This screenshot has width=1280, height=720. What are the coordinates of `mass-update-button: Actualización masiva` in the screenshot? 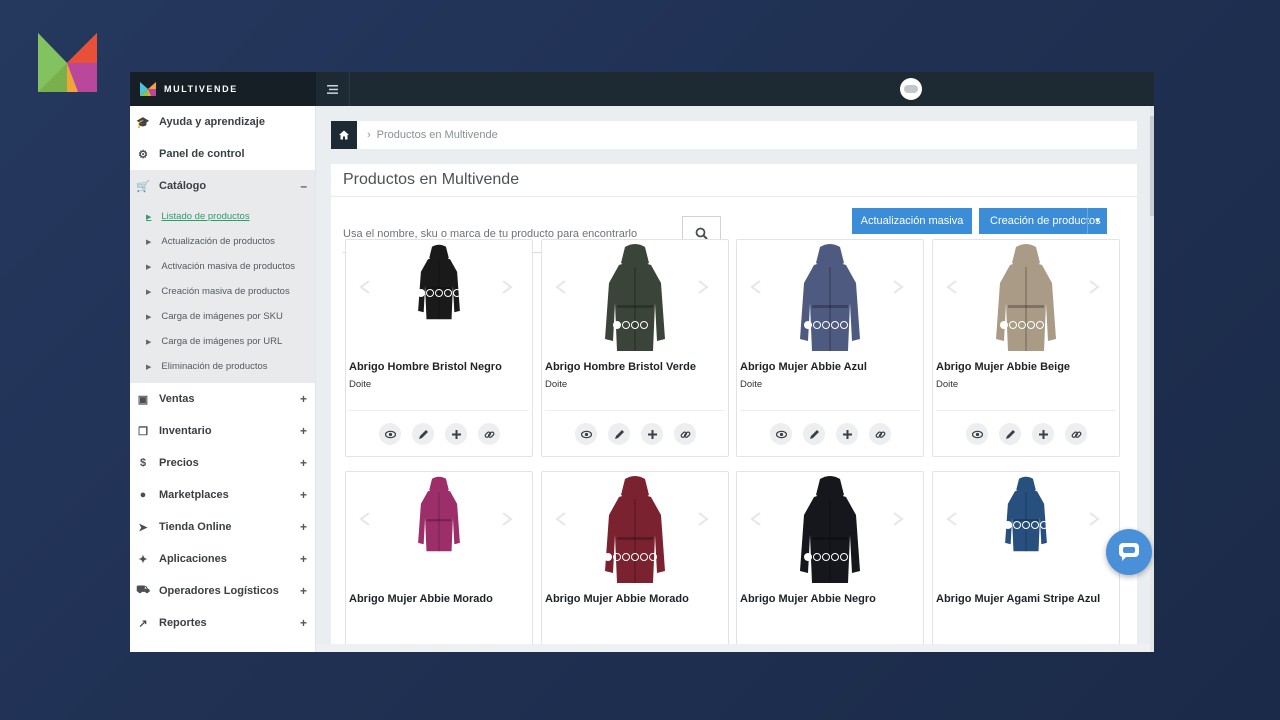 It's located at (912, 221).